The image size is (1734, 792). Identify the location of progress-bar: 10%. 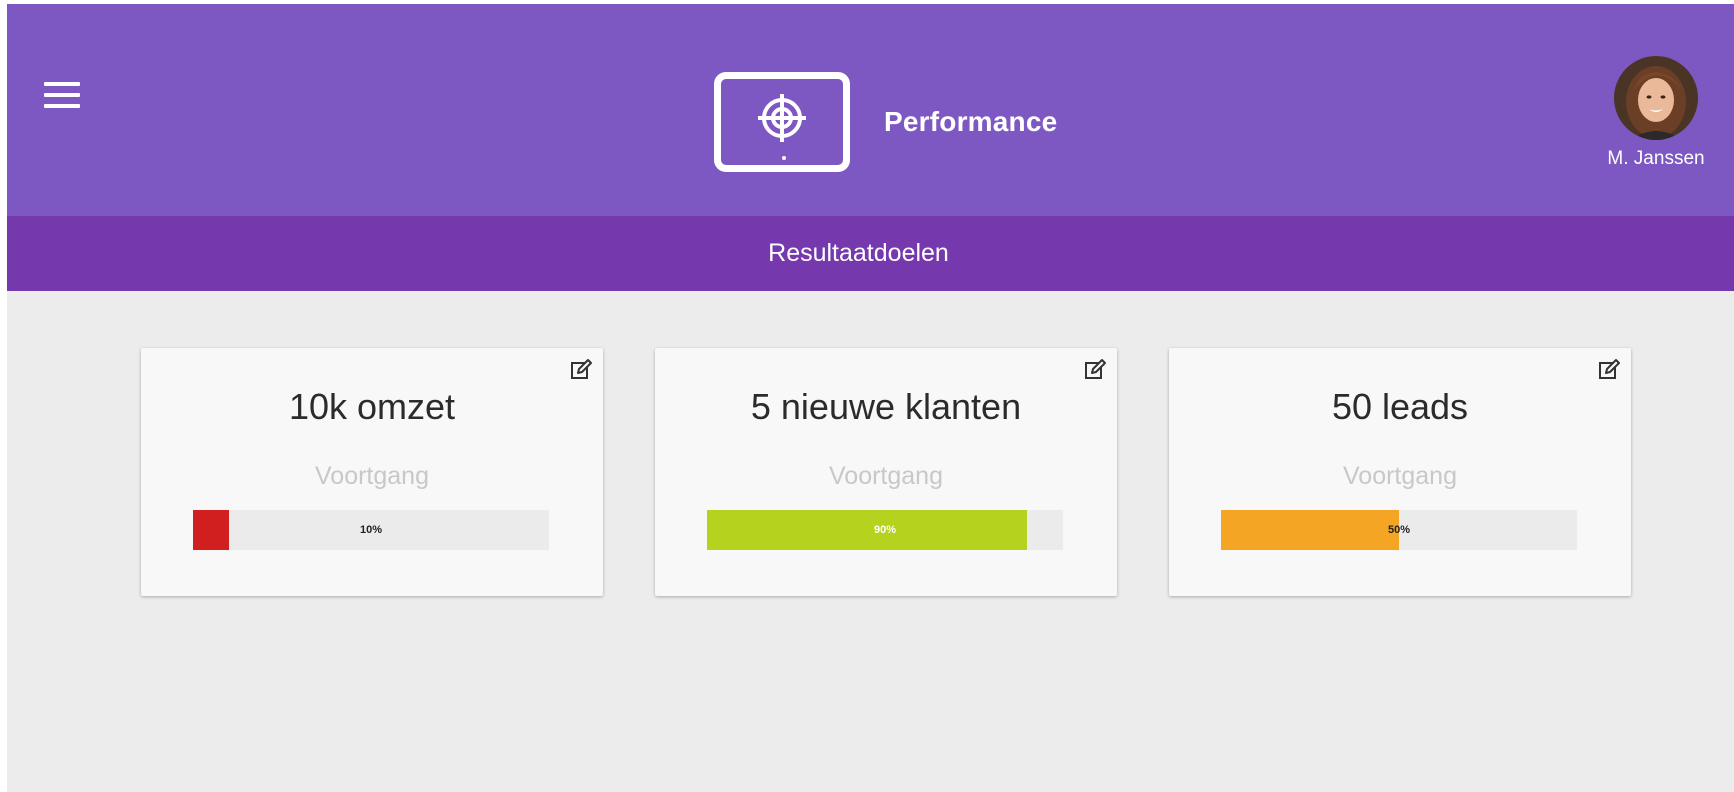
(371, 530).